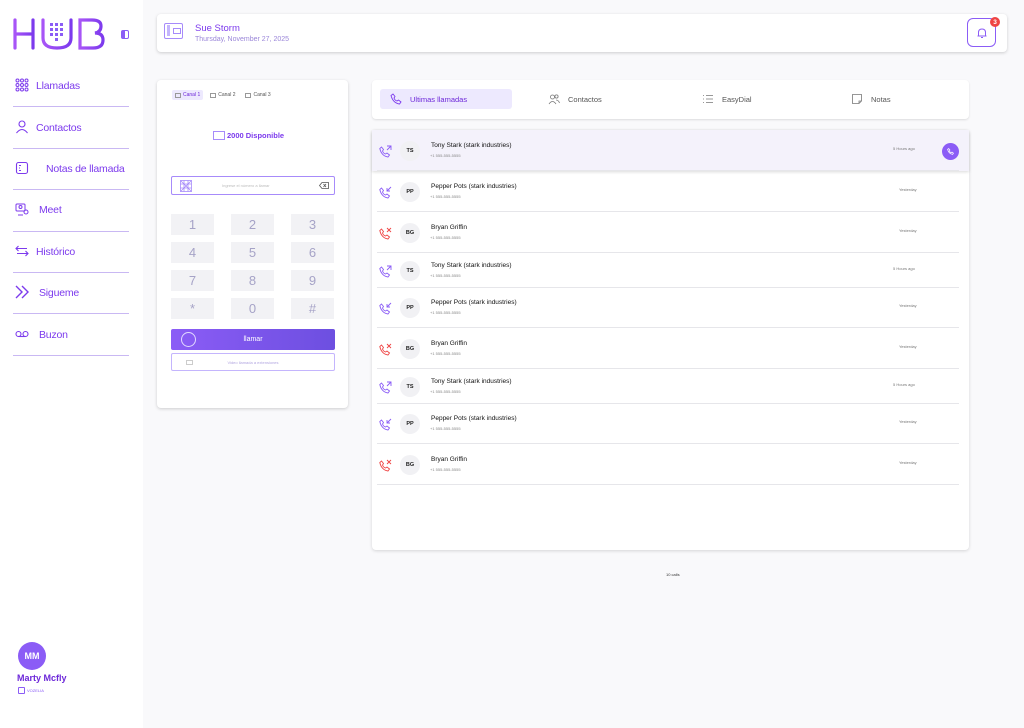  I want to click on sidebar-item-label: Sigueme, so click(59, 293).